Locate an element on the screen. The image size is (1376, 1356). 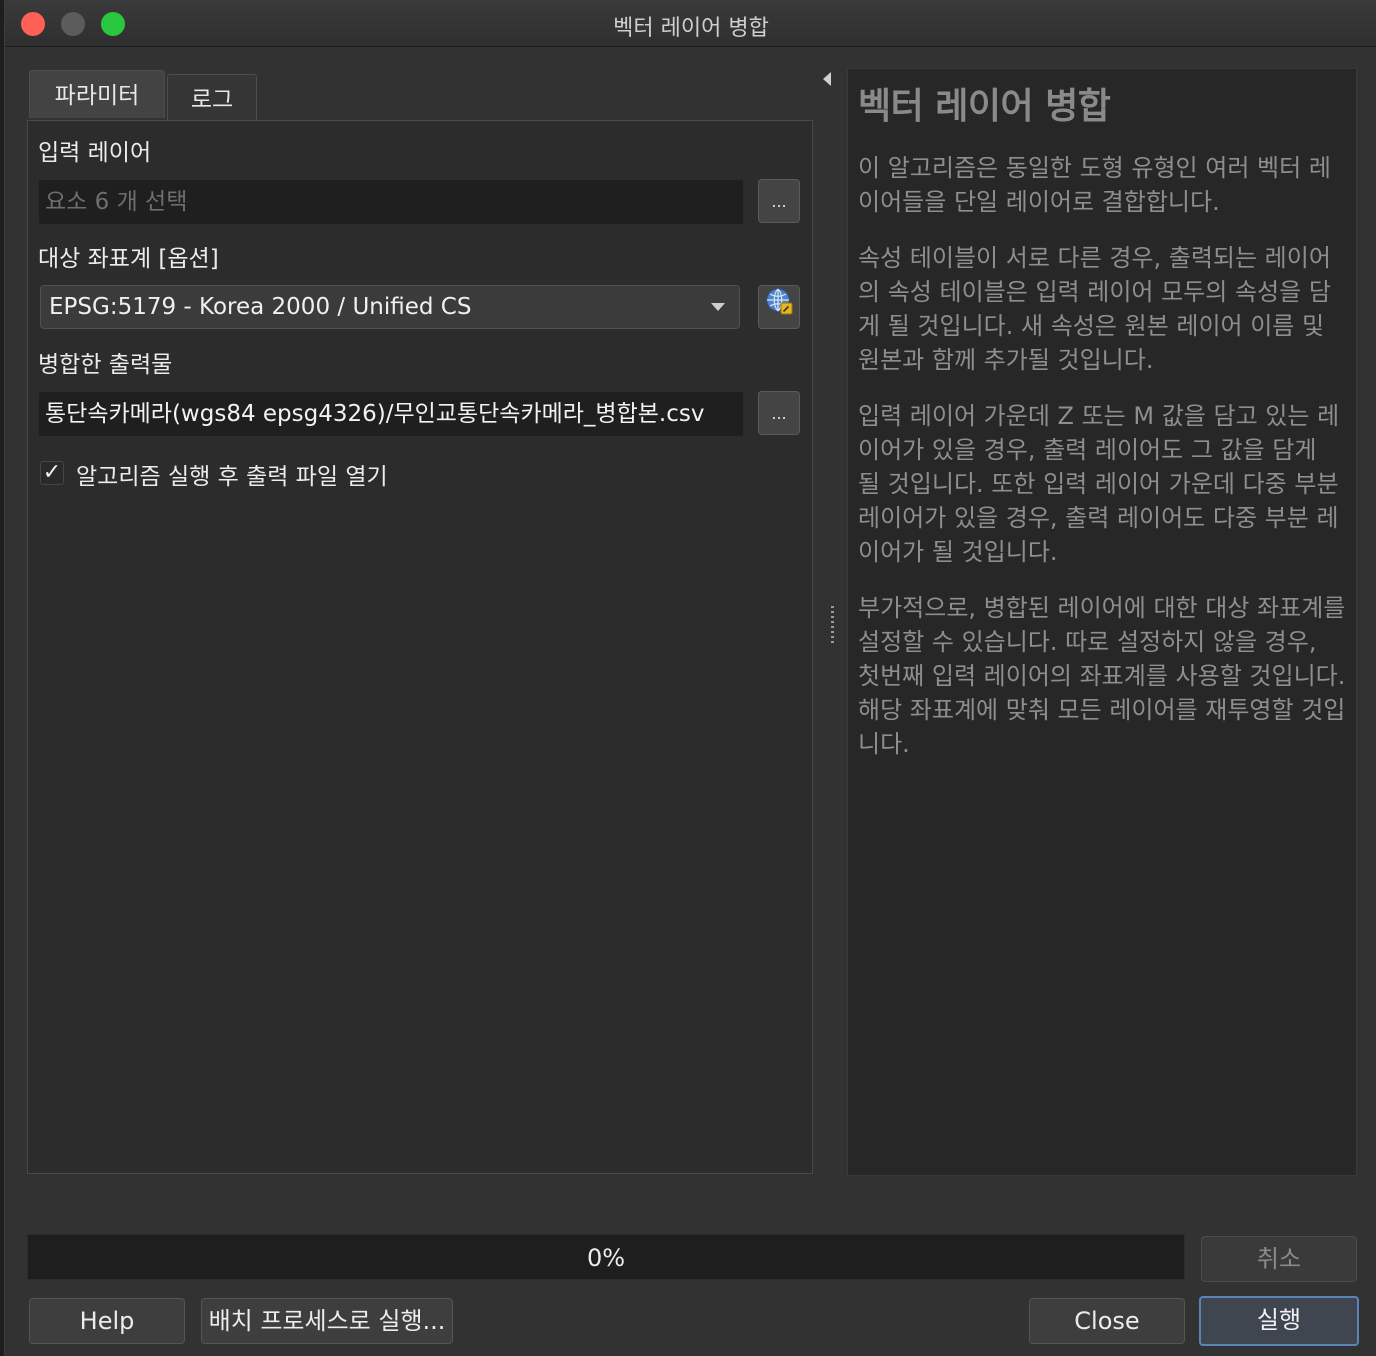
collapse-left-icon is located at coordinates (827, 79).